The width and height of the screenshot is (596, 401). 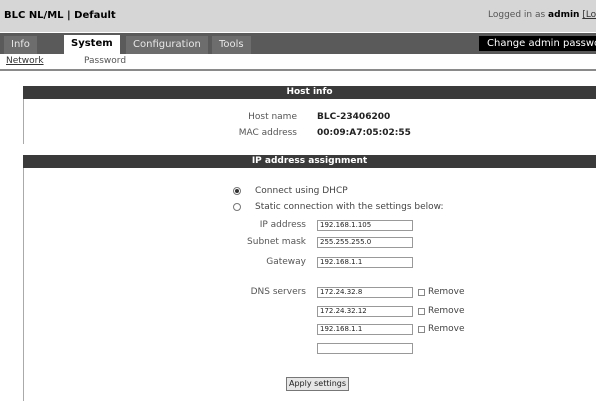 What do you see at coordinates (267, 133) in the screenshot?
I see `mac-address-label: MAC address` at bounding box center [267, 133].